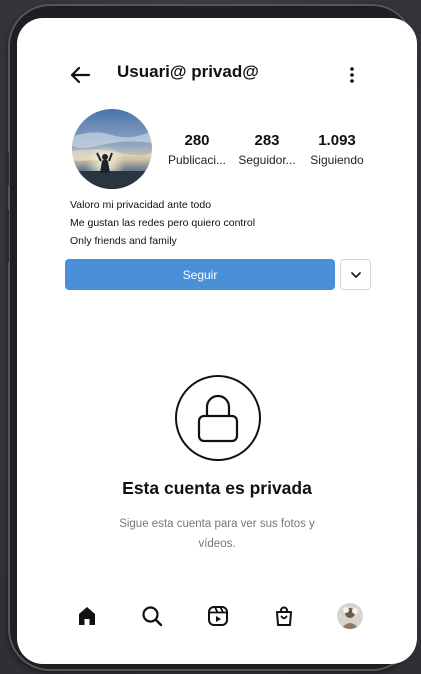 This screenshot has width=421, height=674. What do you see at coordinates (197, 140) in the screenshot?
I see `stat-posts-value: 280` at bounding box center [197, 140].